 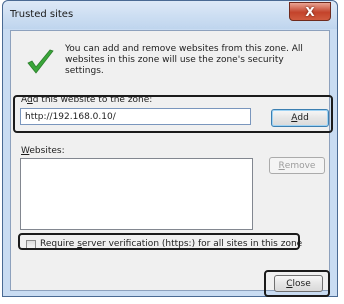 I want to click on require-server-verification-checkbox, so click(x=31, y=245).